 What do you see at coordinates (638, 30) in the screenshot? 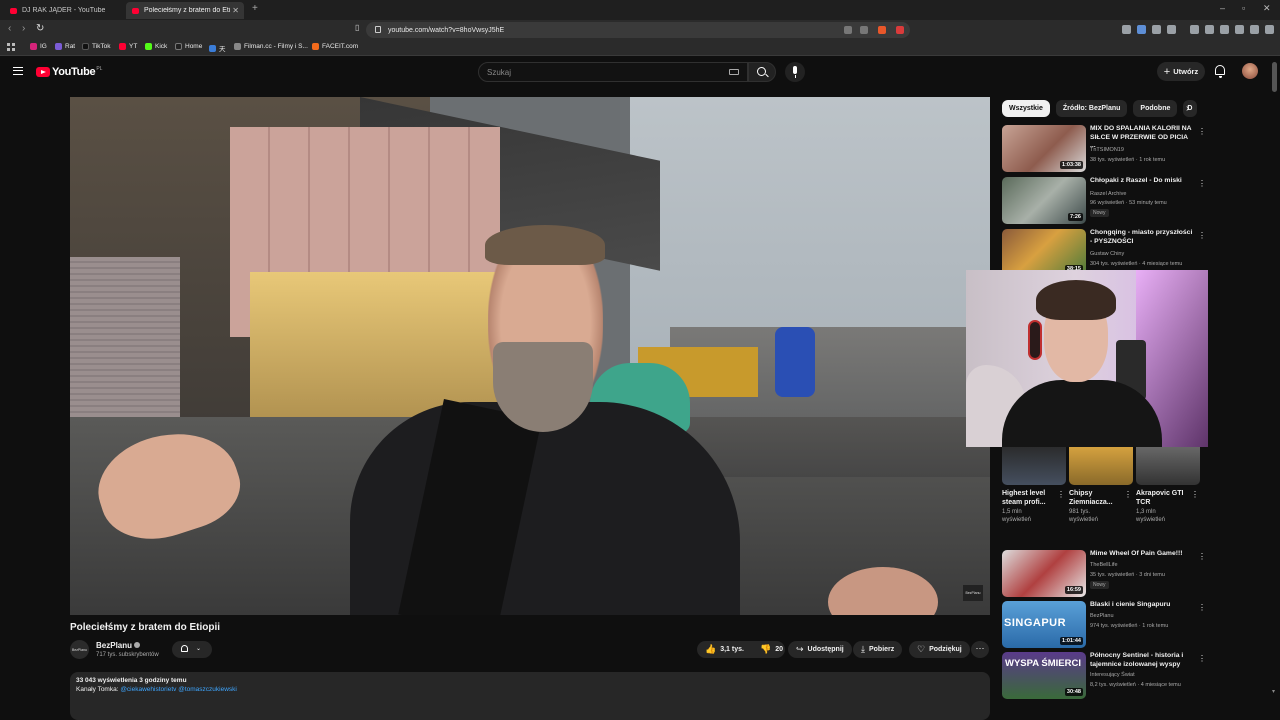
I see `url-field: youtube.com/watch?v=8hoVwsyJ5hE` at bounding box center [638, 30].